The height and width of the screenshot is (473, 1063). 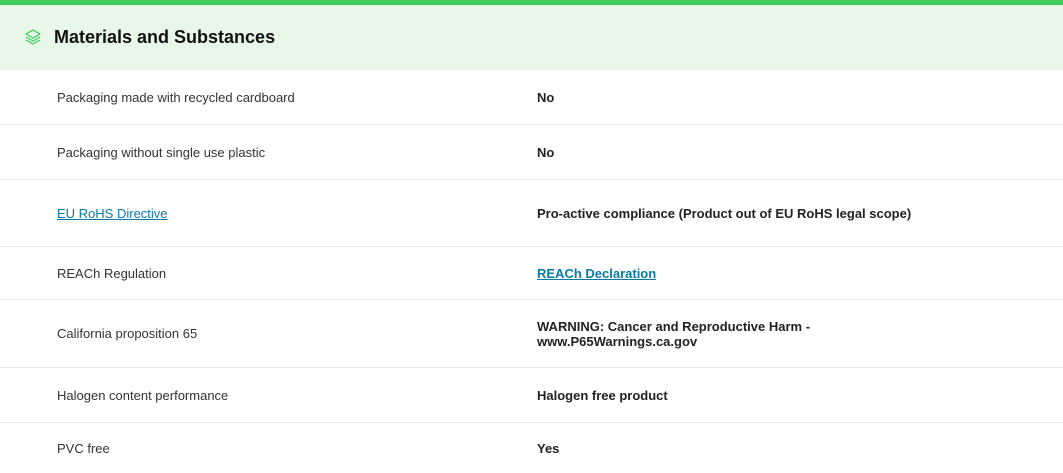 I want to click on row-label: Packaging made with recycled cardboard, so click(x=176, y=97).